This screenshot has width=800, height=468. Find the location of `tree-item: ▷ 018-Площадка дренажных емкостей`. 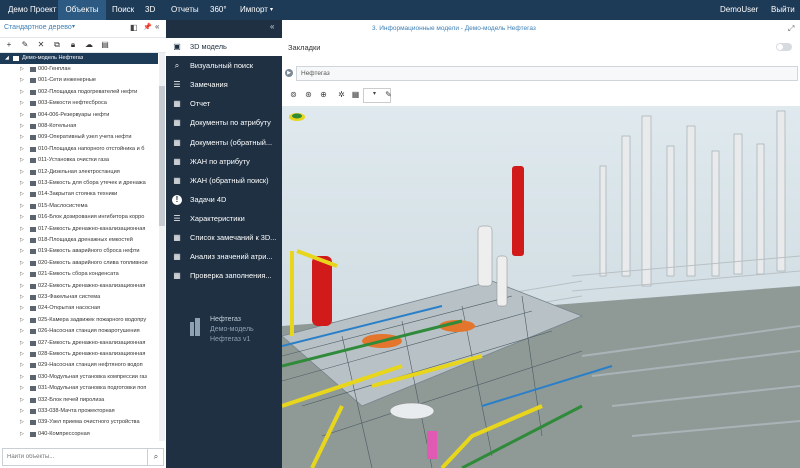

tree-item: ▷ 018-Площадка дренажных емкостей is located at coordinates (79, 240).